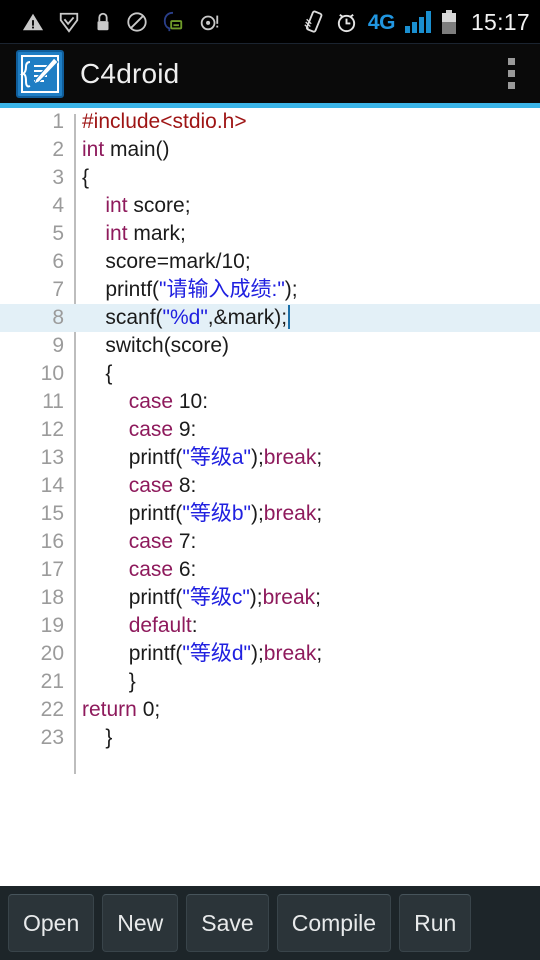 Image resolution: width=540 pixels, height=960 pixels. What do you see at coordinates (52, 485) in the screenshot?
I see `line-number: 14` at bounding box center [52, 485].